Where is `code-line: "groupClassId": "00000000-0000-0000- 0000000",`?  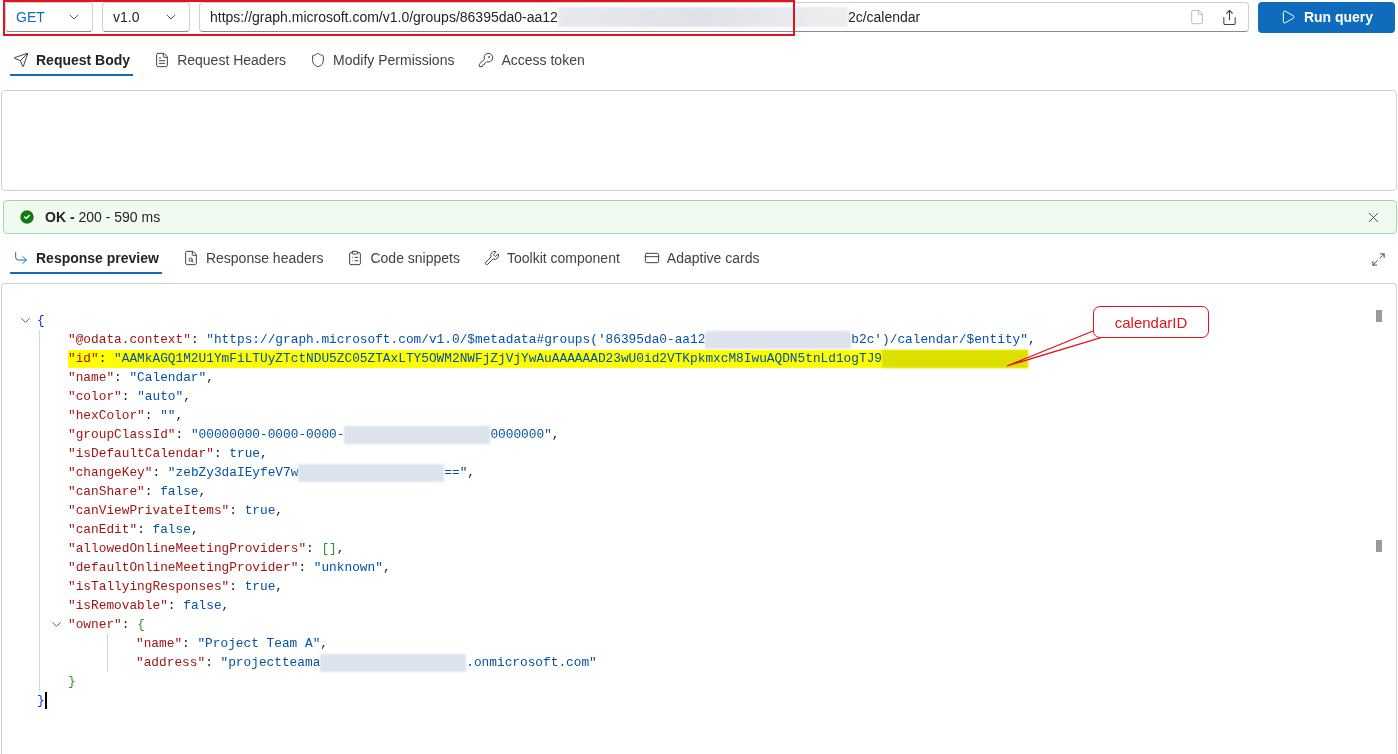
code-line: "groupClassId": "00000000-0000-0000- 0000000", is located at coordinates (314, 434).